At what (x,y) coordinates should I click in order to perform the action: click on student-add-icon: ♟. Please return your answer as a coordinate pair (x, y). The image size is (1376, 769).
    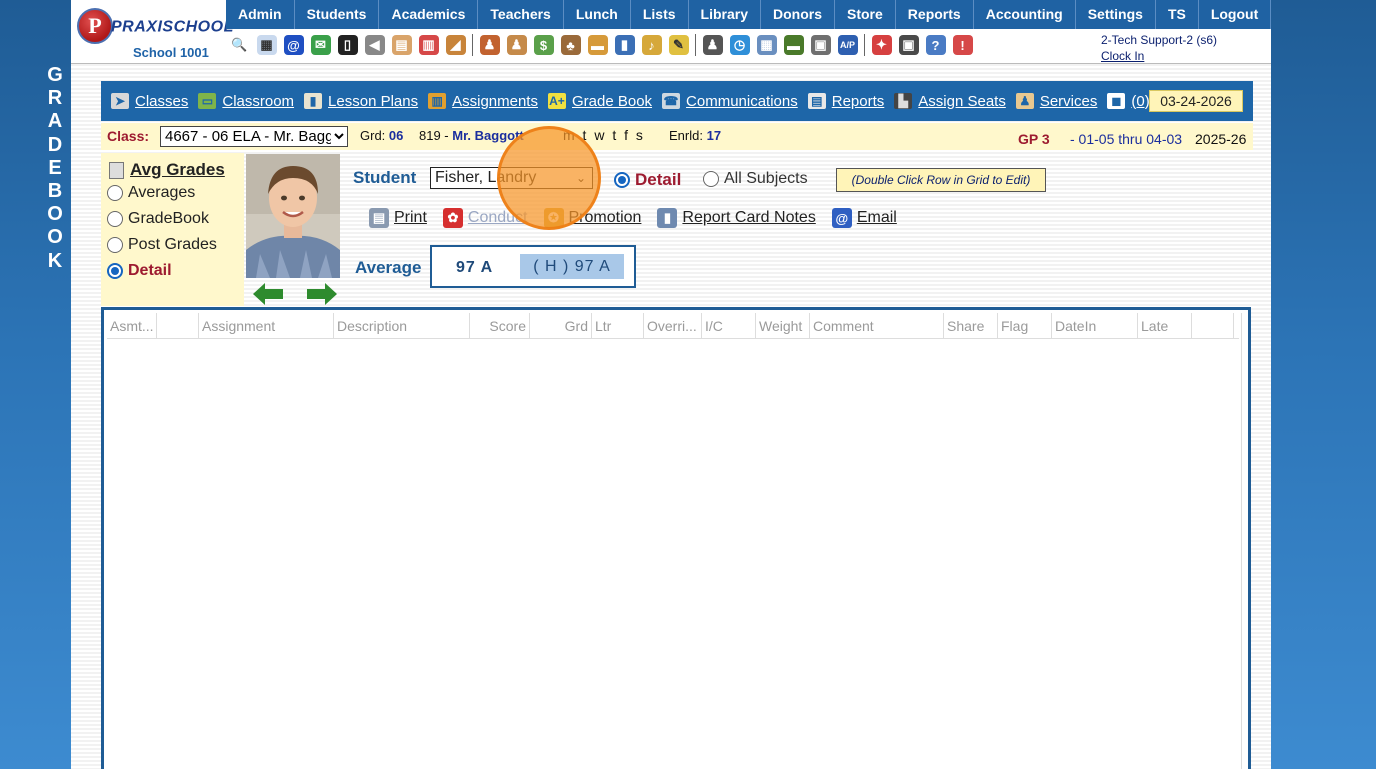
    Looking at the image, I should click on (489, 45).